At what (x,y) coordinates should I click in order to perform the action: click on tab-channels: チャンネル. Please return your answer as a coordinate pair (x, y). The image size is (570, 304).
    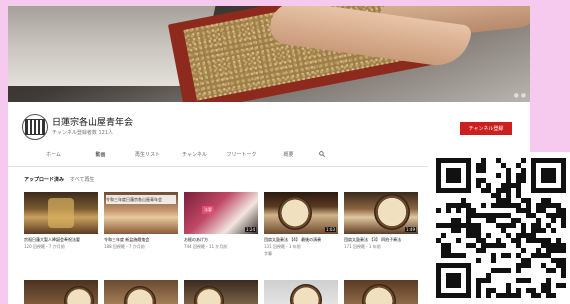
    Looking at the image, I should click on (194, 157).